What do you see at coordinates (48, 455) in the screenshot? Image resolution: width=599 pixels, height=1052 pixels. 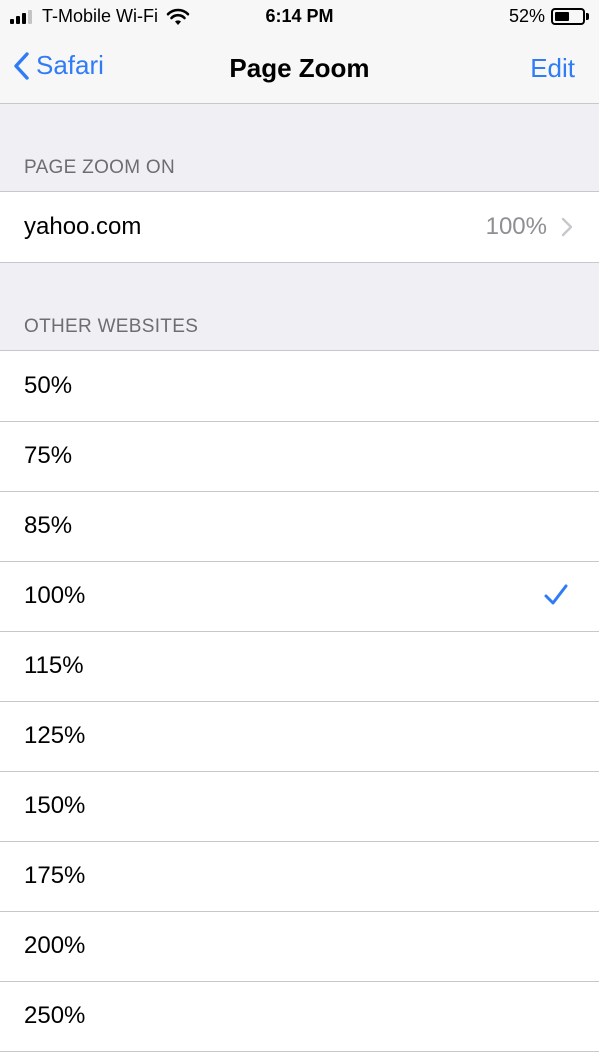 I see `zoom-option-label: 75%` at bounding box center [48, 455].